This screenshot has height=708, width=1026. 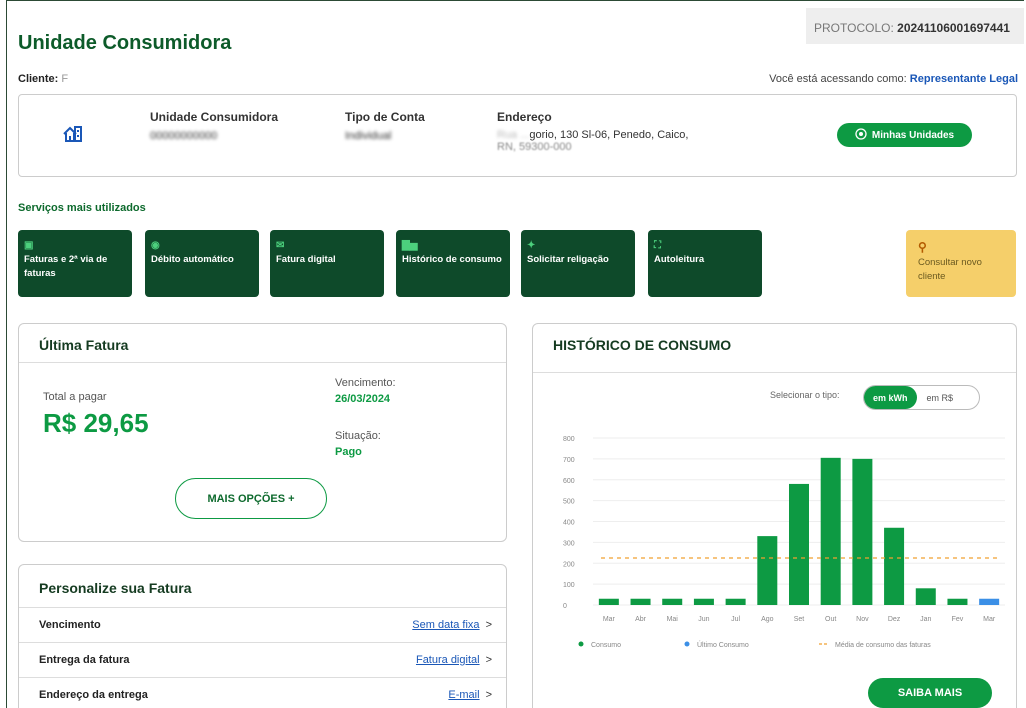 What do you see at coordinates (703, 619) in the screenshot?
I see `x-tick-label: Jun` at bounding box center [703, 619].